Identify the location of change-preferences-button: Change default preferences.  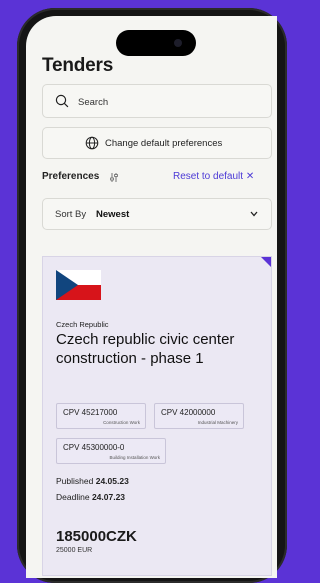
(157, 143).